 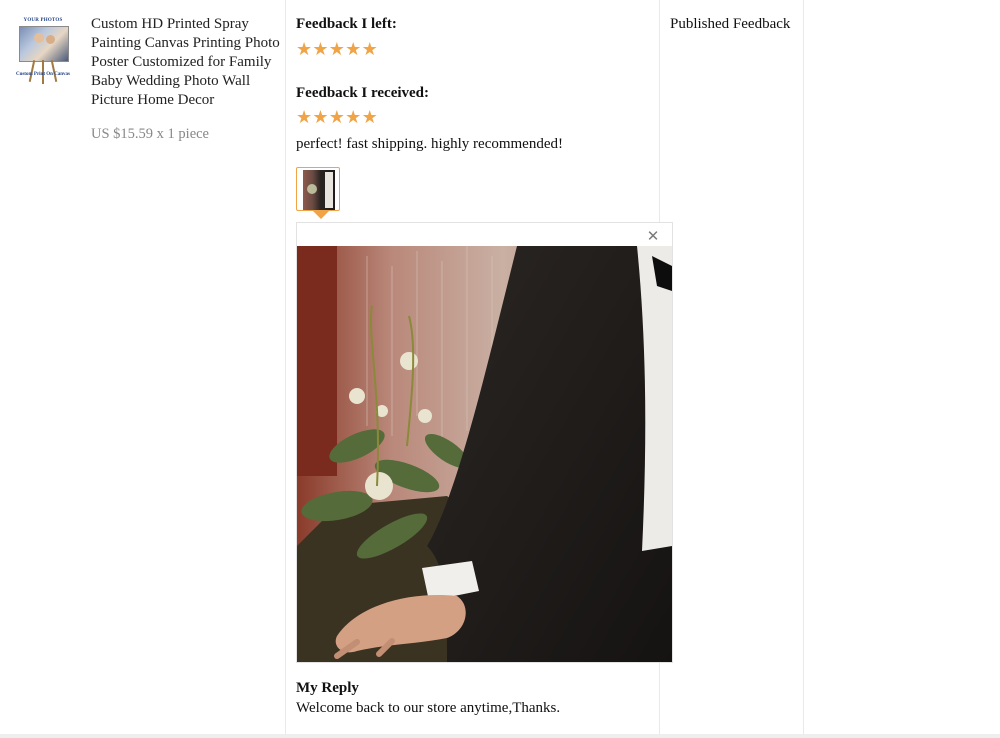 What do you see at coordinates (43, 74) in the screenshot?
I see `thumbnail-bottom-caption: Custom Print On Canvas` at bounding box center [43, 74].